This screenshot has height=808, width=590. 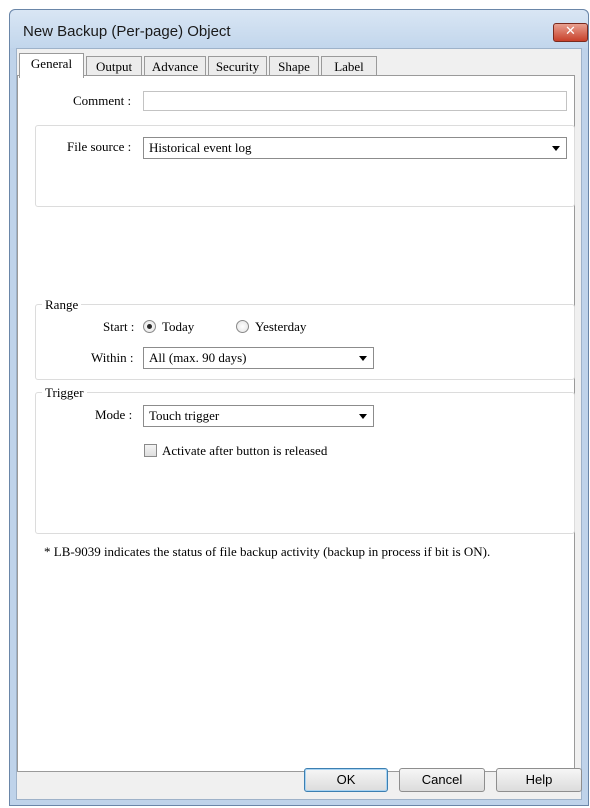 I want to click on range-group-title: Range, so click(x=62, y=305).